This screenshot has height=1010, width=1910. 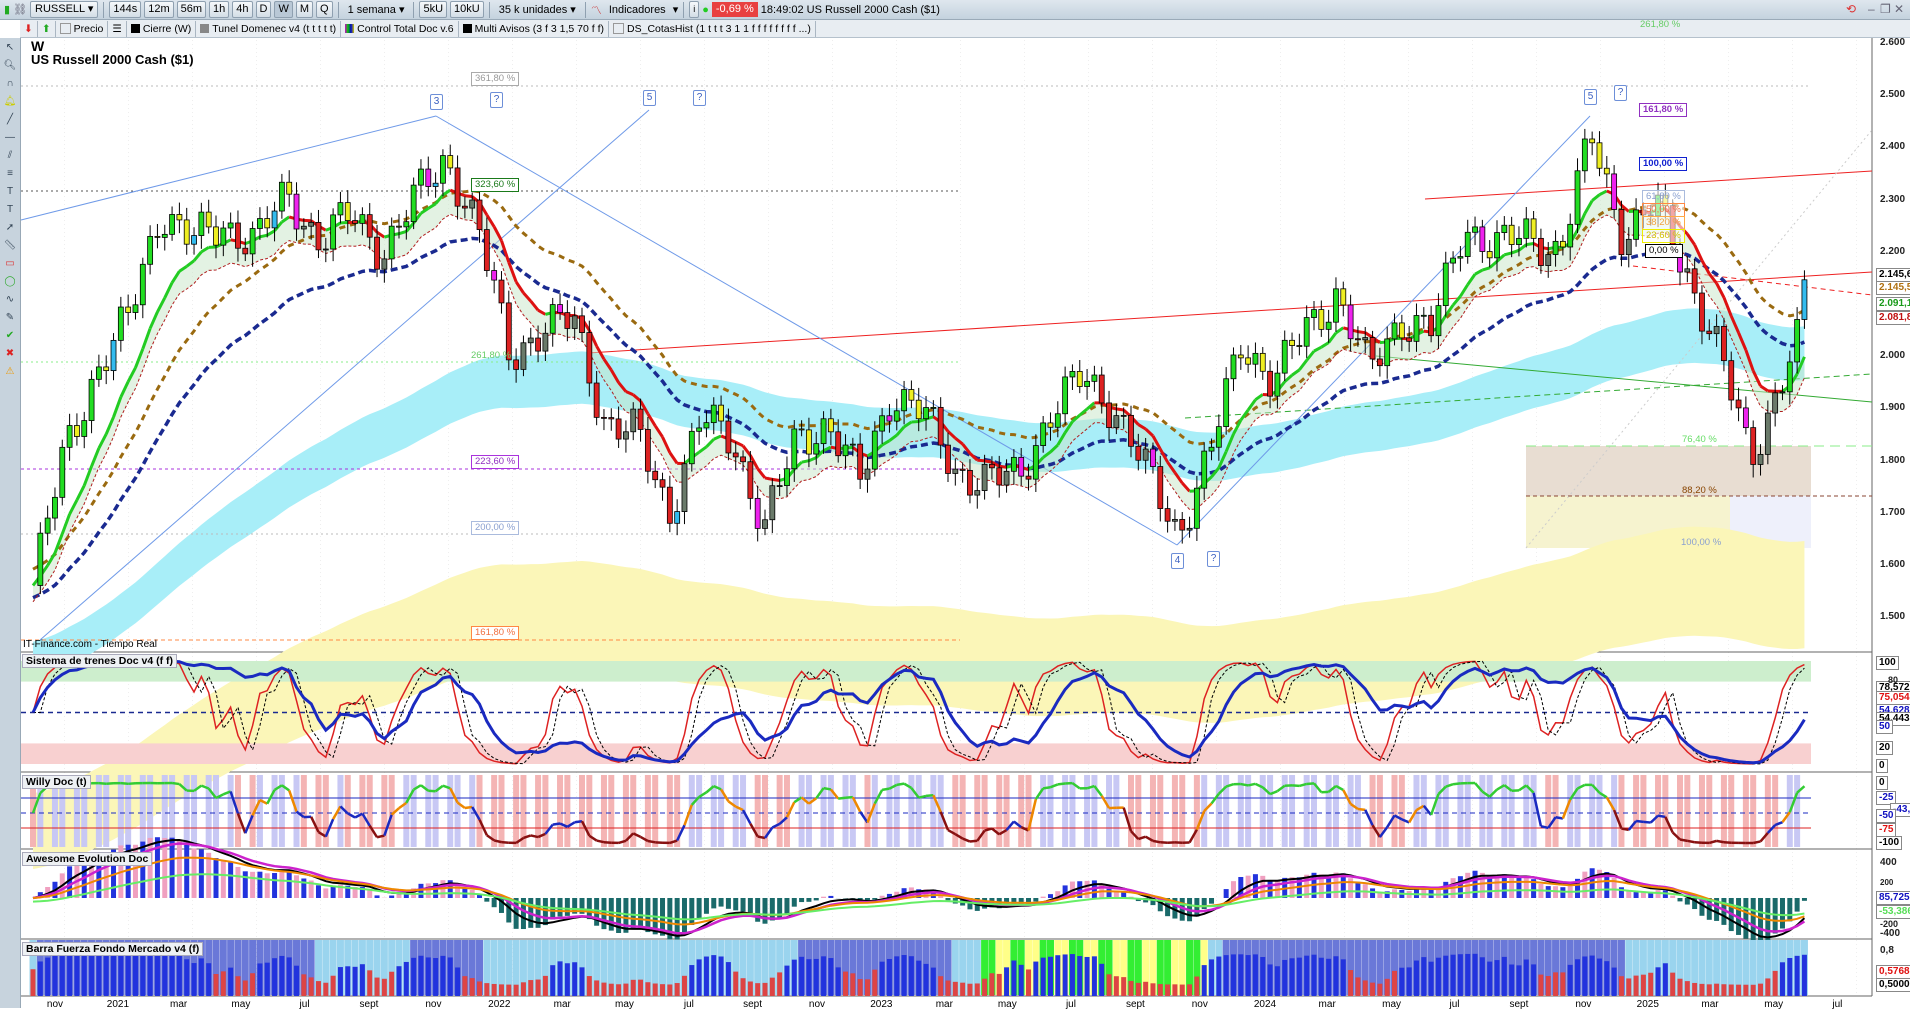 I want to click on fib-label: 61,80 %, so click(x=1663, y=197).